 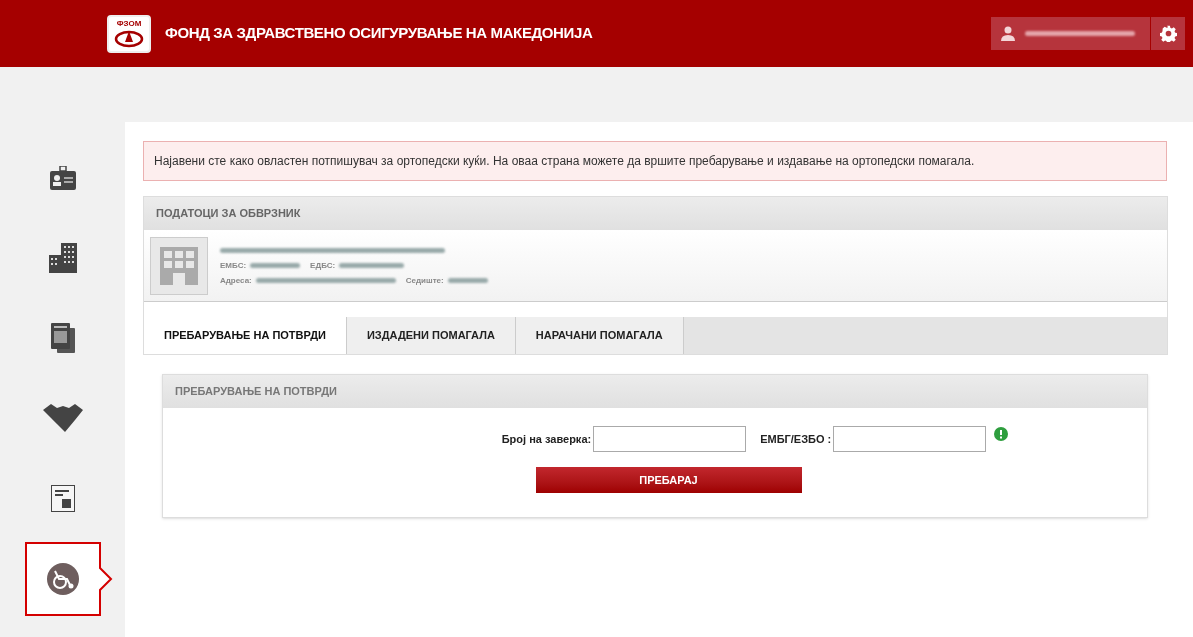 I want to click on building-icon, so click(x=179, y=265).